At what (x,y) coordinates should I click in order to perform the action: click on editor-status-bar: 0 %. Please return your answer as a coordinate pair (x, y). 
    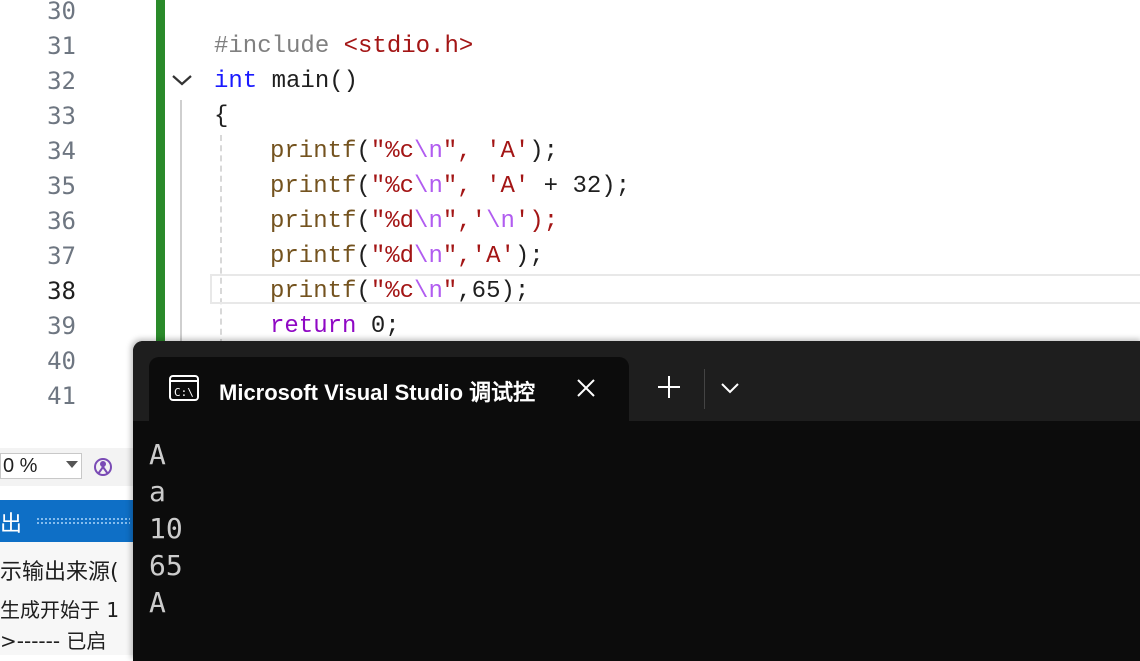
    Looking at the image, I should click on (67, 467).